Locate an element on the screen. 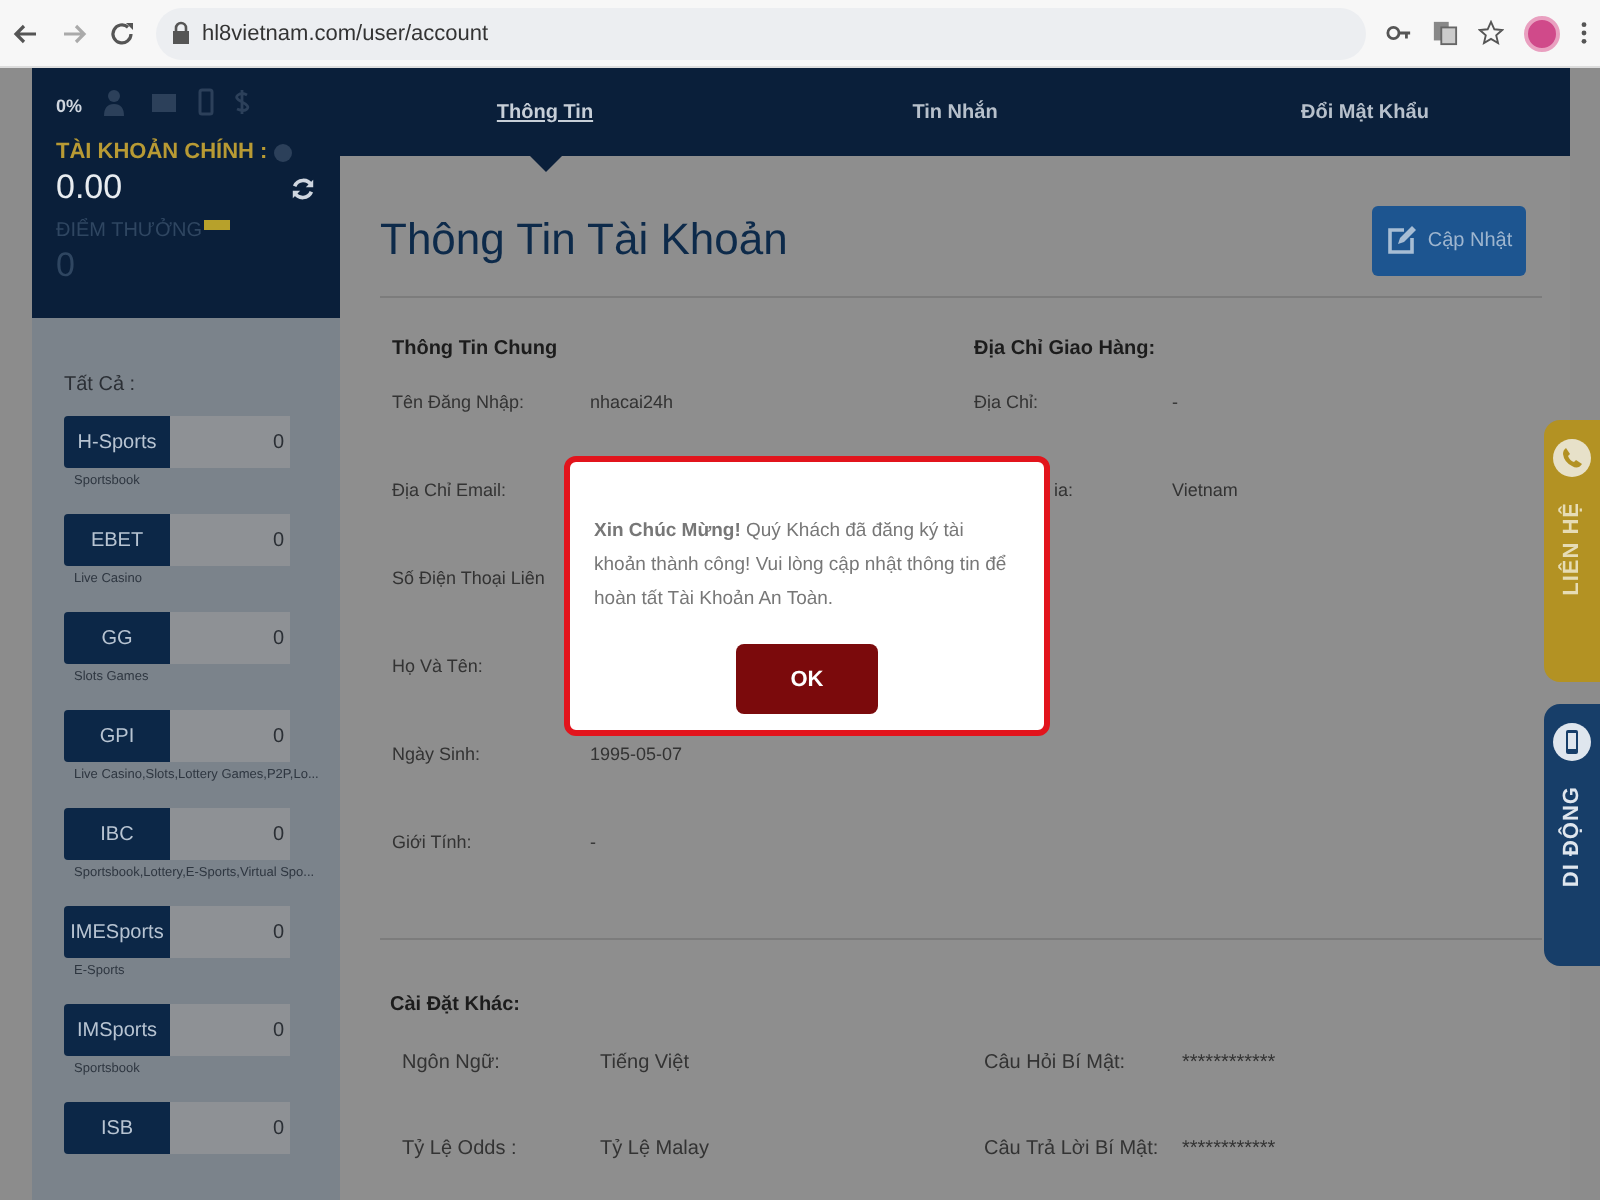  balance-label: TÀI KHOẢN CHÍNH : is located at coordinates (162, 152).